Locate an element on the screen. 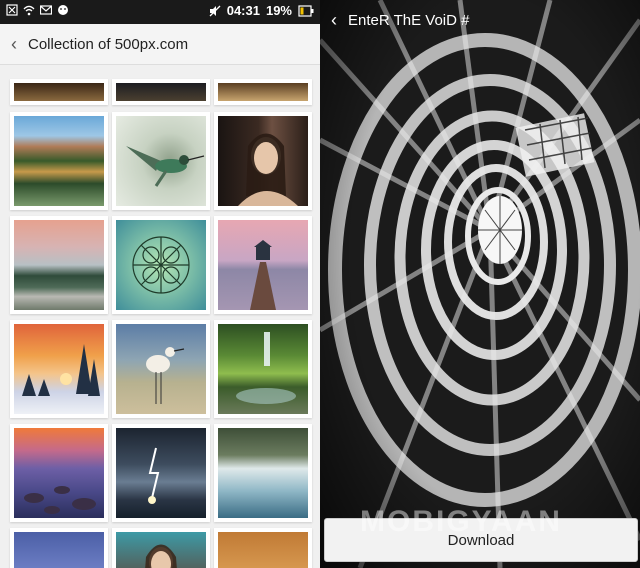 This screenshot has width=640, height=568. leaf-illustration is located at coordinates (161, 265).